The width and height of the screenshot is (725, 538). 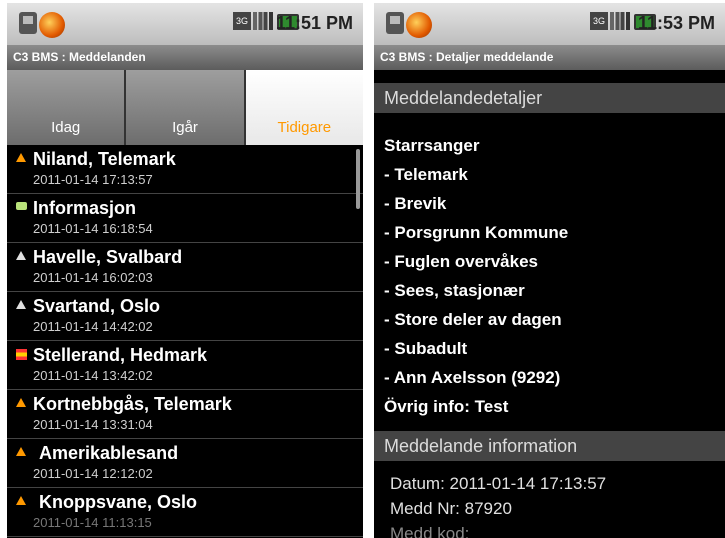 I want to click on details-header: Meddelandedetaljer, so click(x=549, y=98).